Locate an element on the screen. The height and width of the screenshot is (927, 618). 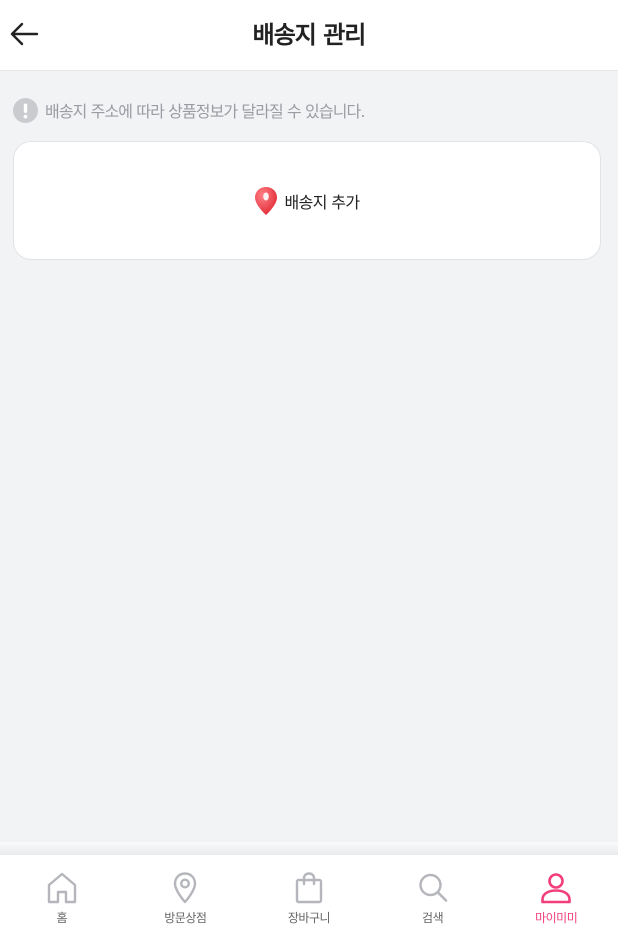
tab-home-label: 홈 is located at coordinates (62, 918).